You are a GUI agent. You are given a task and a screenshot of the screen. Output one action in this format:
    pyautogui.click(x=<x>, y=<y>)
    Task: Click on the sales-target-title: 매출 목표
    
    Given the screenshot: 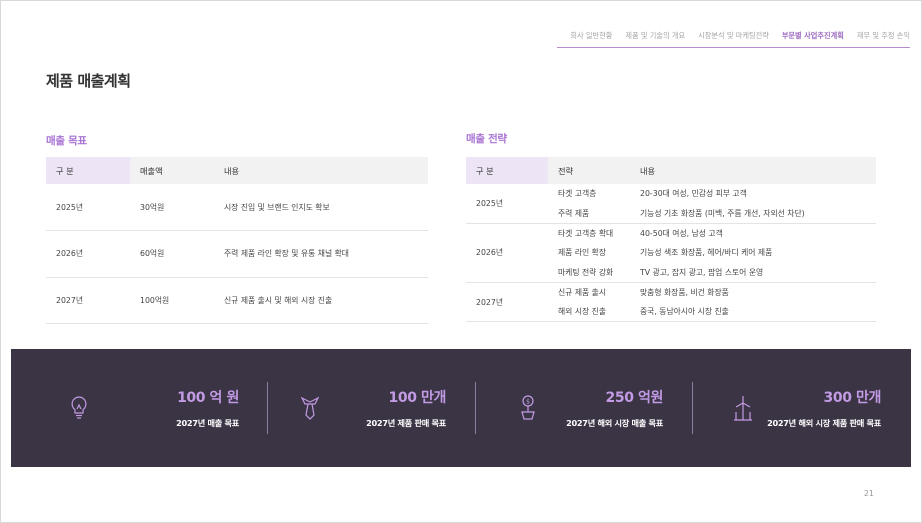 What is the action you would take?
    pyautogui.click(x=66, y=141)
    